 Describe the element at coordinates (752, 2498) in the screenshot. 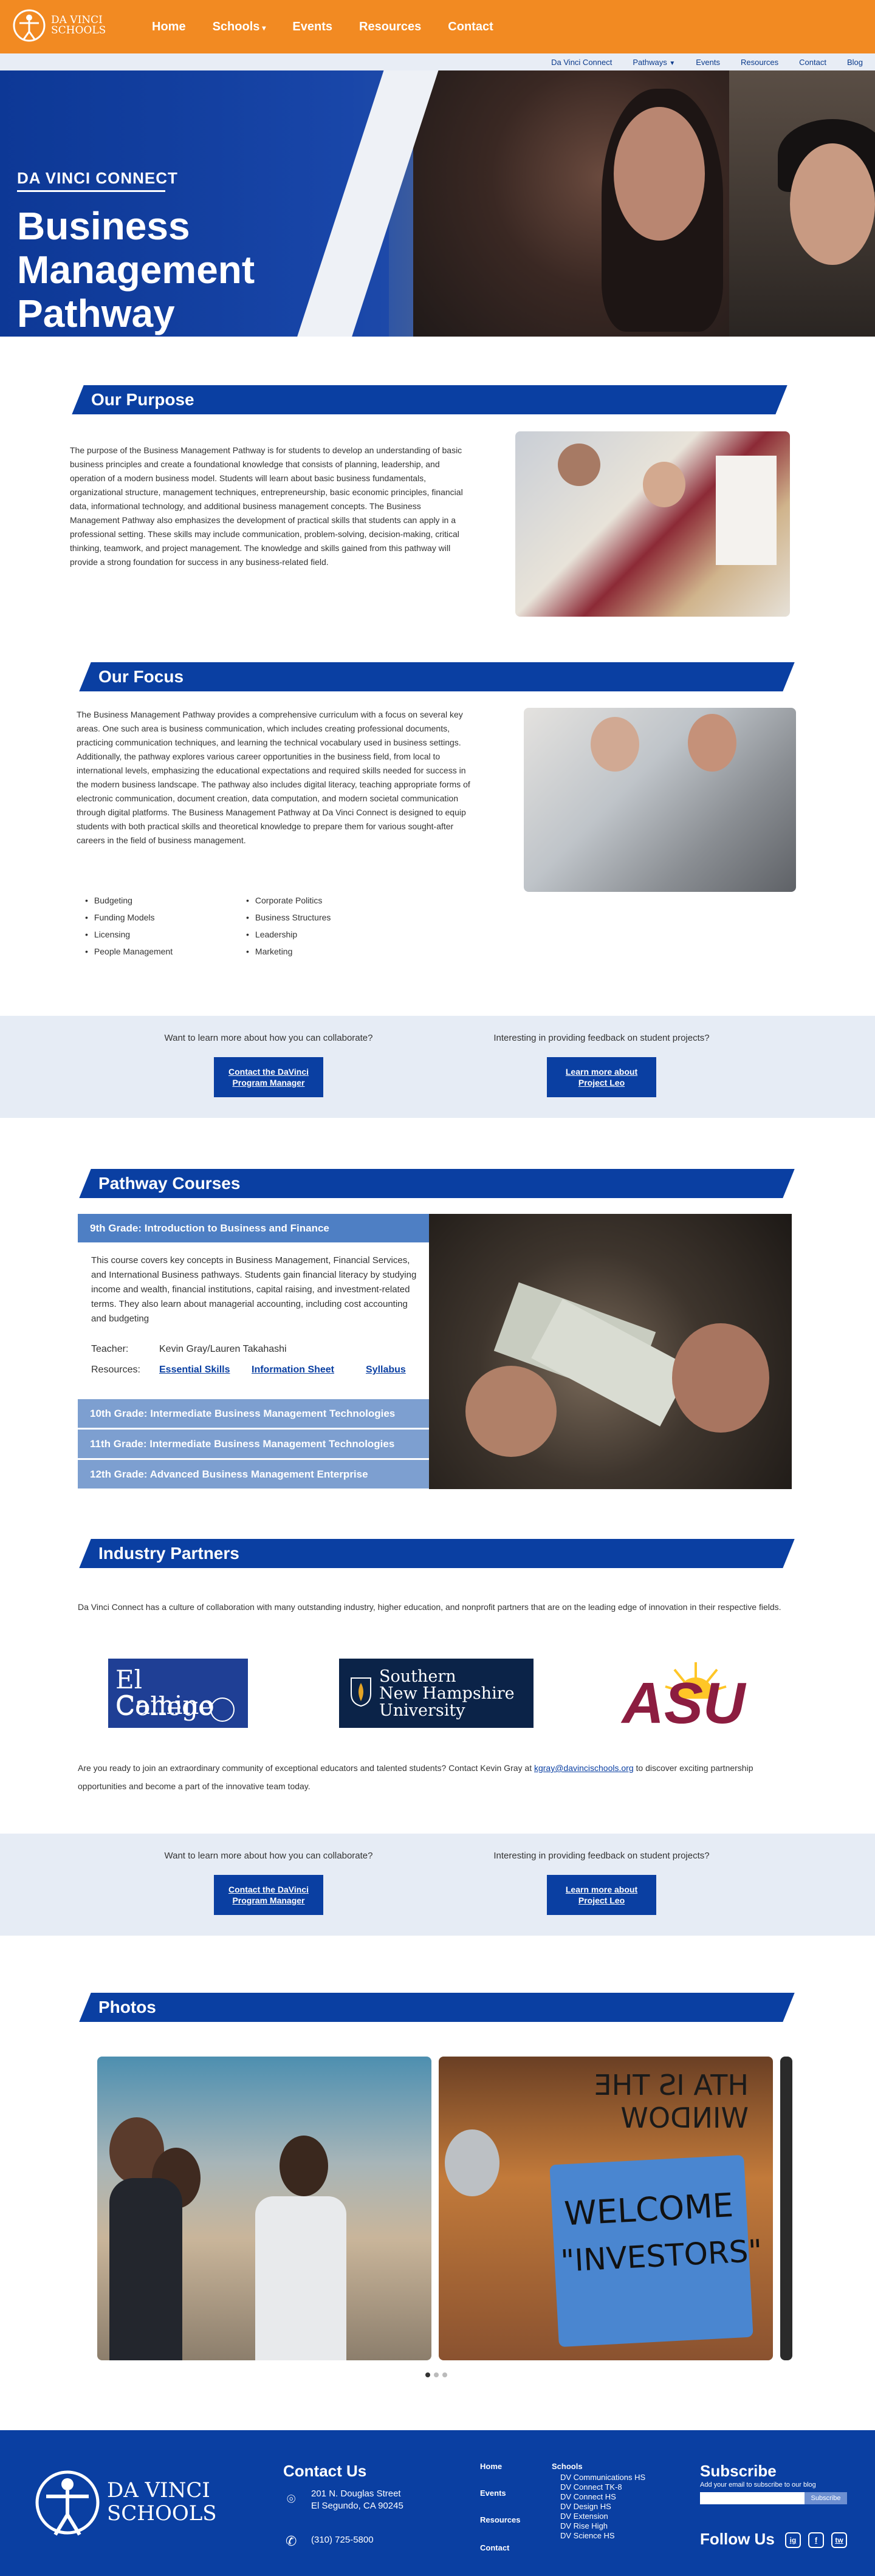

I see `subscribe-email-input` at that location.